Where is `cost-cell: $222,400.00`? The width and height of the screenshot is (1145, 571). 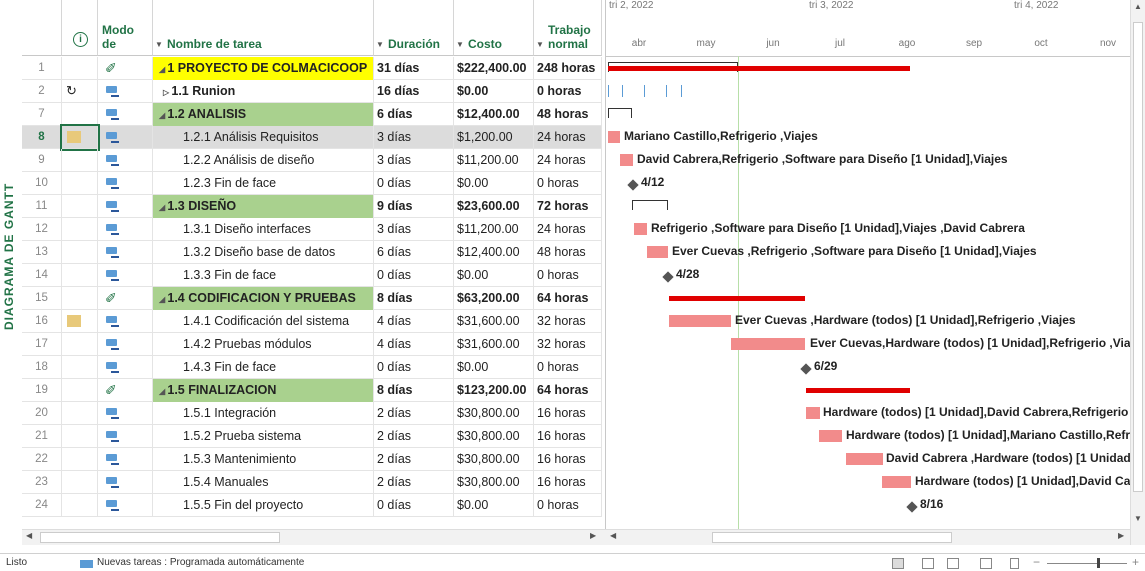 cost-cell: $222,400.00 is located at coordinates (494, 68).